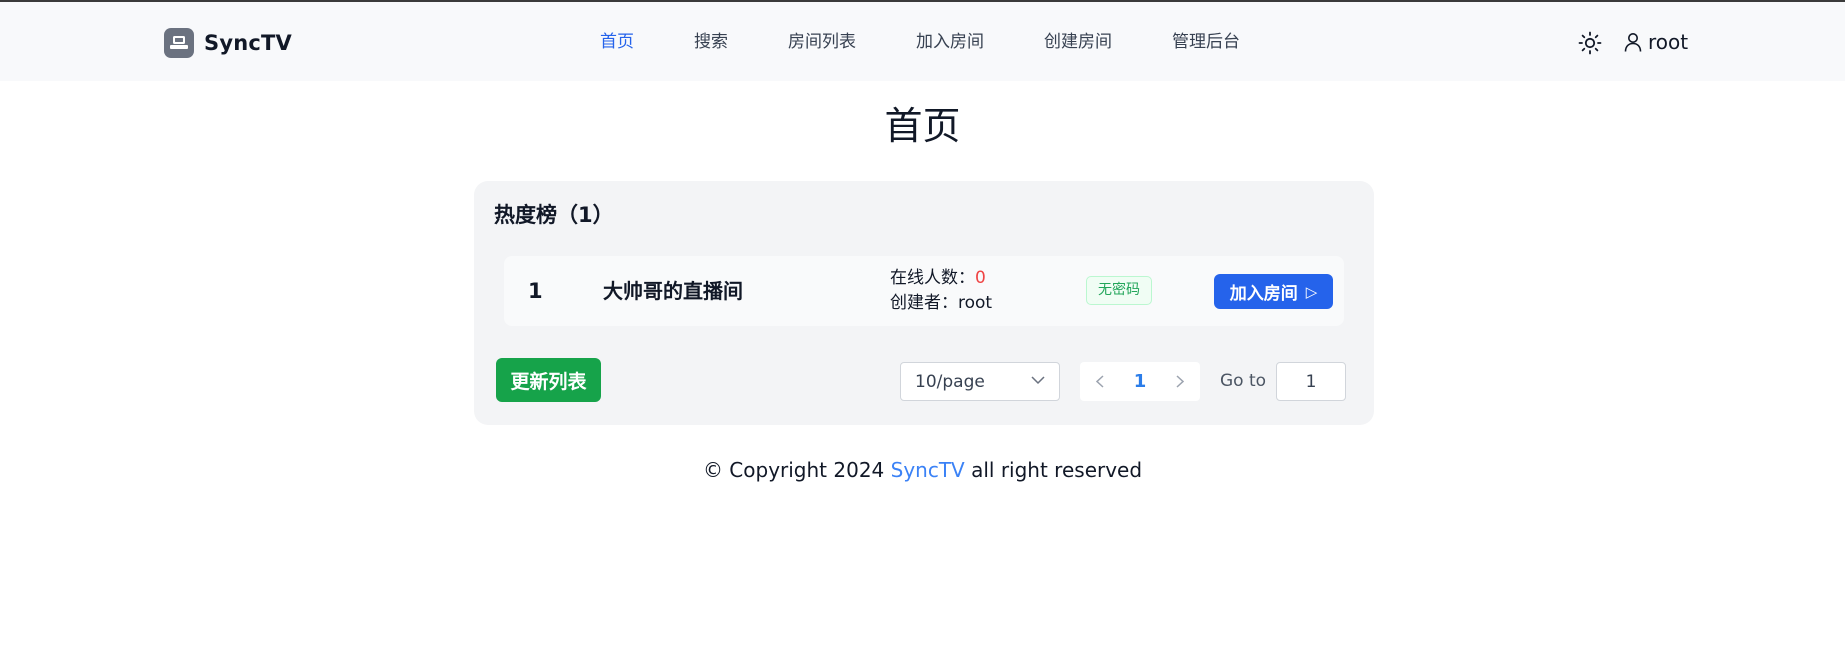 The height and width of the screenshot is (672, 1845). I want to click on chevron-down-icon, so click(1038, 380).